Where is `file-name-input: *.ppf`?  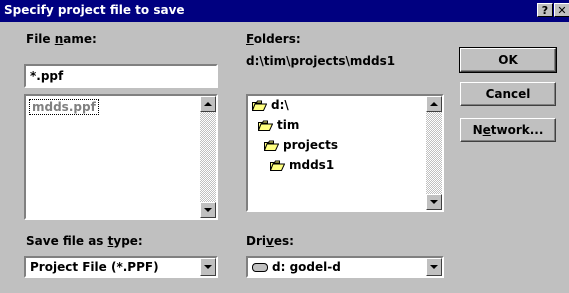
file-name-input: *.ppf is located at coordinates (121, 76).